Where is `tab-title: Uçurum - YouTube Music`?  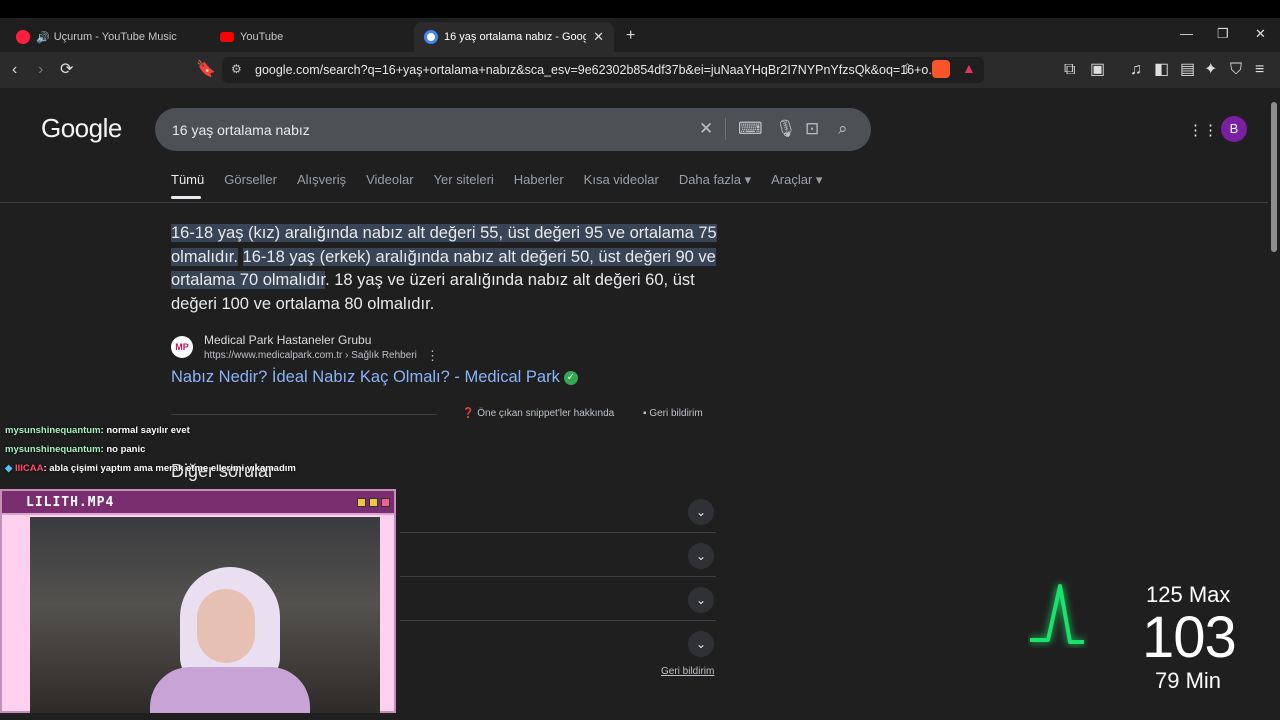
tab-title: Uçurum - YouTube Music is located at coordinates (115, 37).